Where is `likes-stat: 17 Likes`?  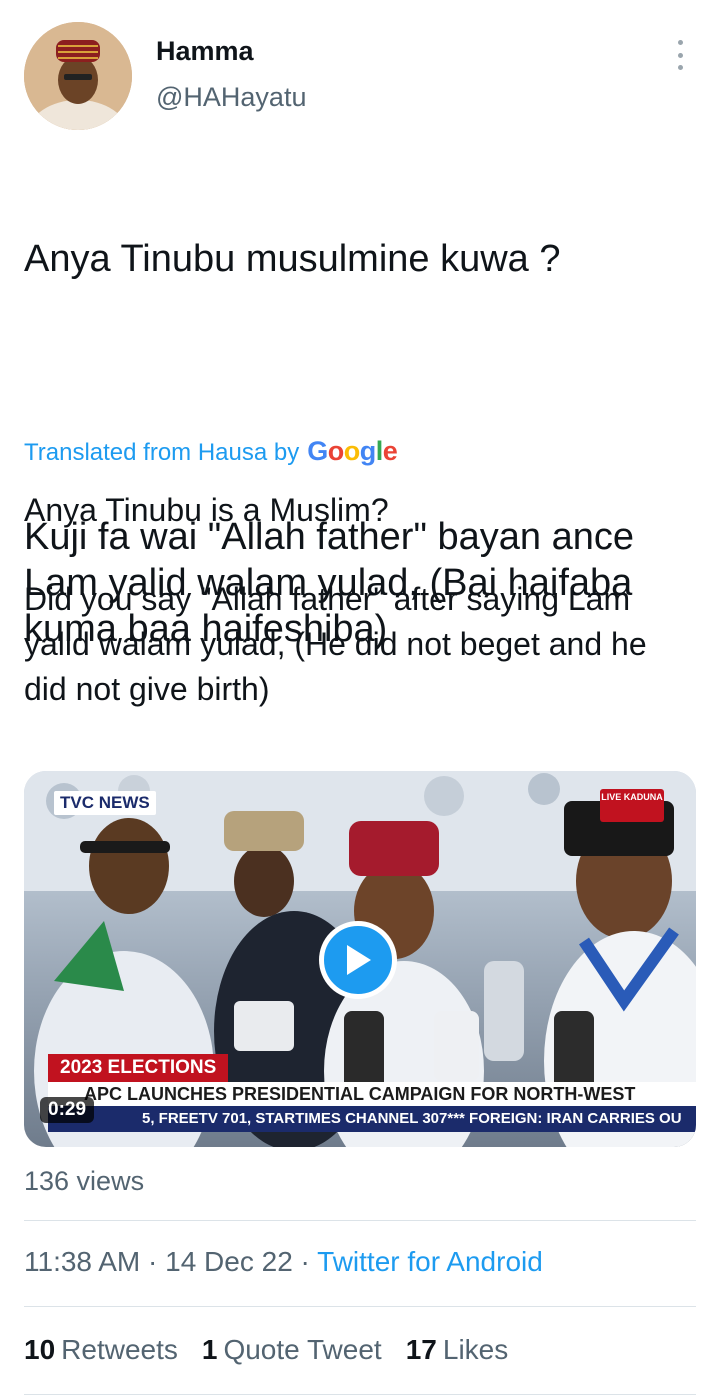
likes-stat: 17 Likes is located at coordinates (457, 1350).